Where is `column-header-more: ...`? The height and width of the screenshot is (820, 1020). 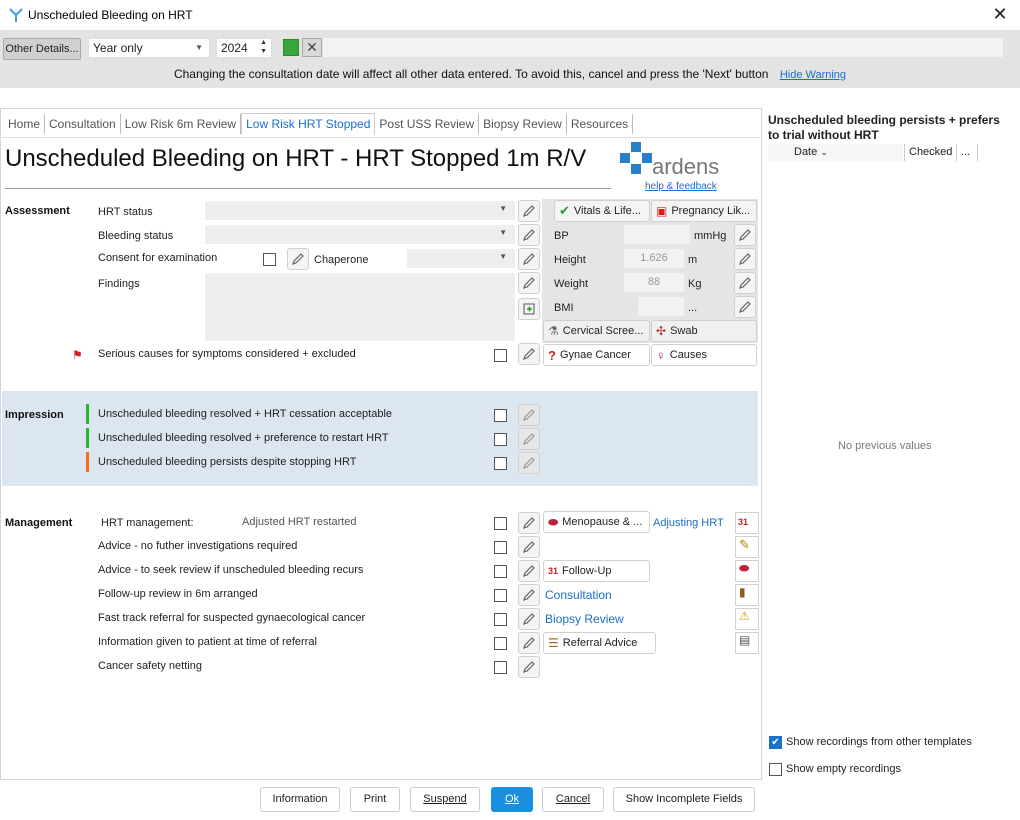 column-header-more: ... is located at coordinates (967, 152).